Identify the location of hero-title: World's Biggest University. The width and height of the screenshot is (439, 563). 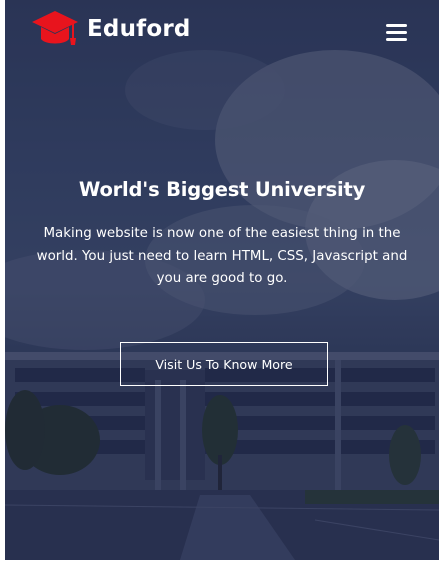
(222, 189).